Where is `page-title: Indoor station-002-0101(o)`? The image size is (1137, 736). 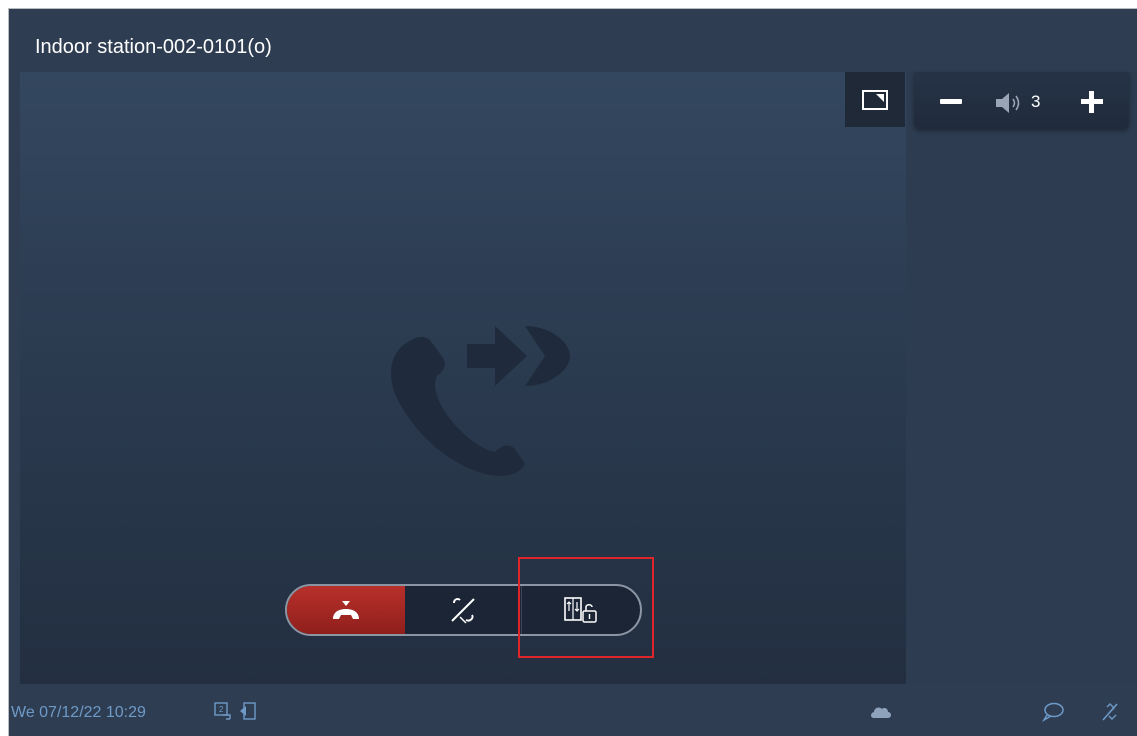 page-title: Indoor station-002-0101(o) is located at coordinates (153, 47).